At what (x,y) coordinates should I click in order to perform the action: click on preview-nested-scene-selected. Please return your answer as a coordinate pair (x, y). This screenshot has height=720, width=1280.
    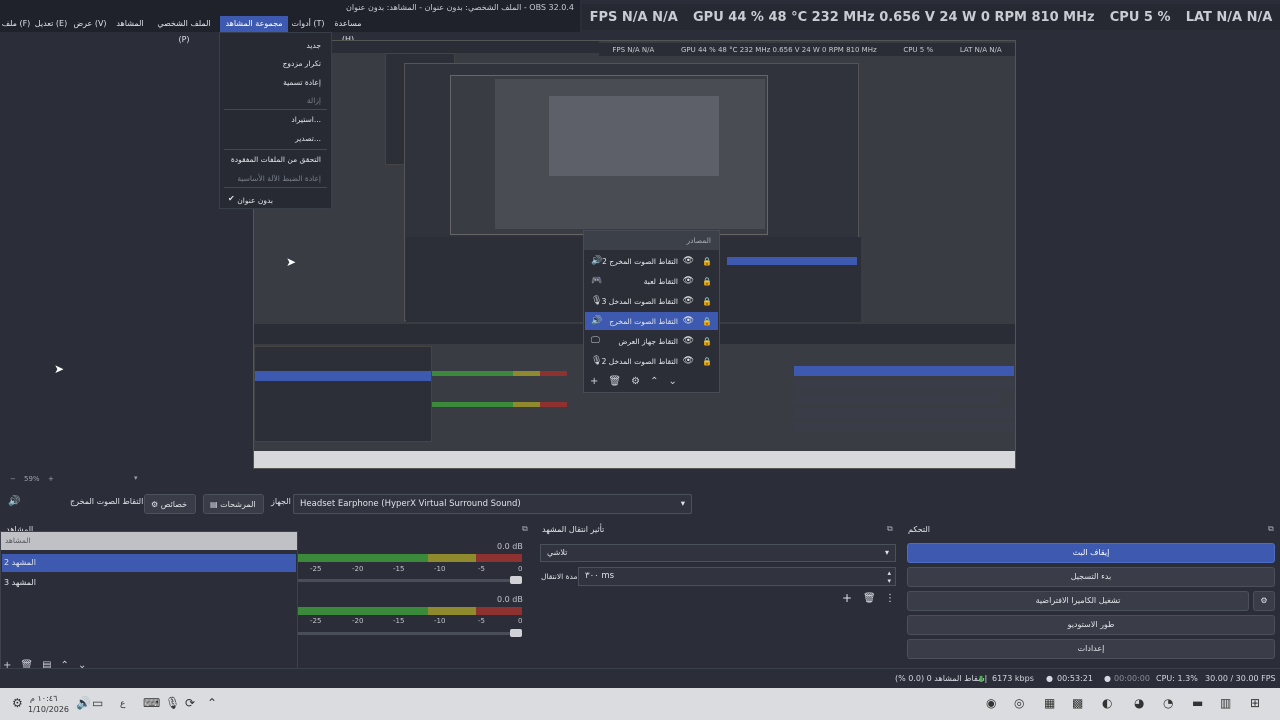
    Looking at the image, I should click on (343, 376).